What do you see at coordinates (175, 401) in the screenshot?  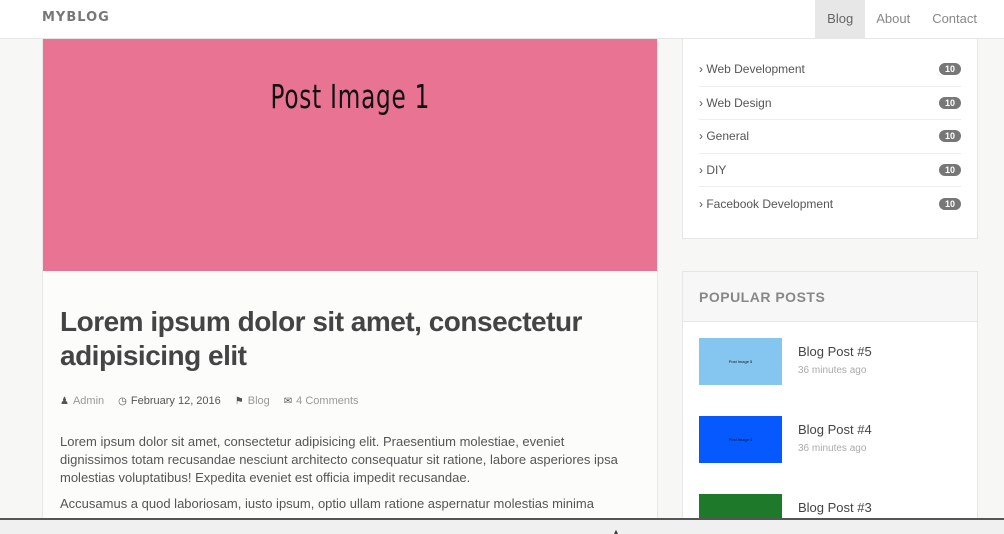 I see `post-date: February 12, 2016` at bounding box center [175, 401].